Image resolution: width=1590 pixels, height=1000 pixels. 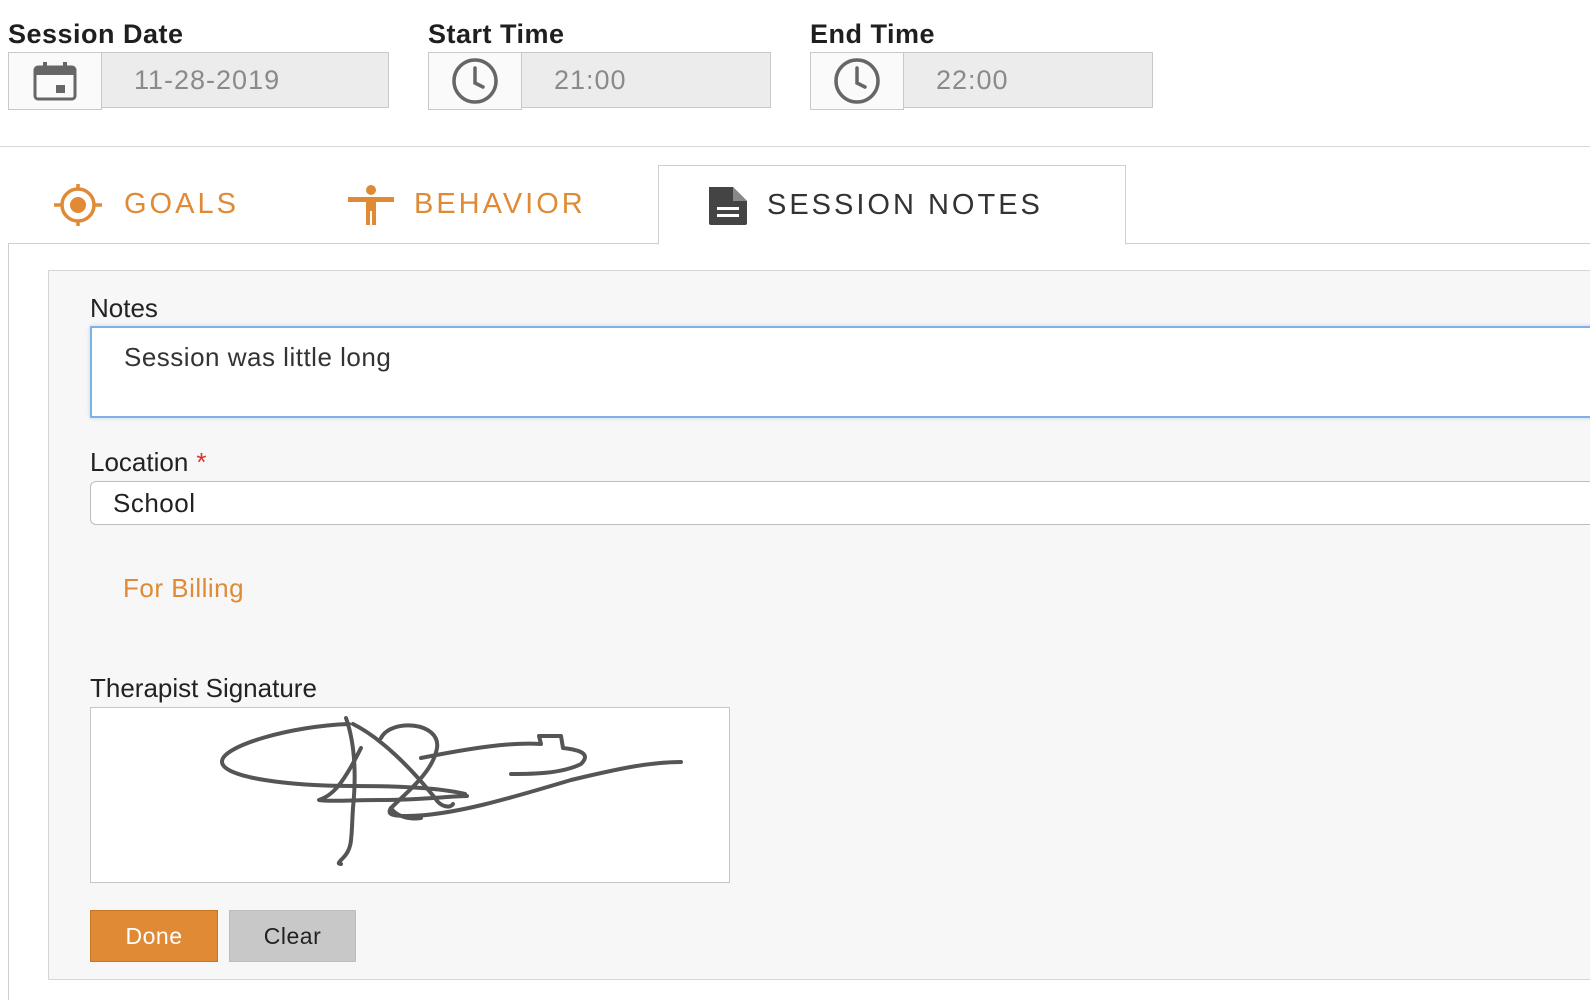 What do you see at coordinates (124, 308) in the screenshot?
I see `notes-label: Notes` at bounding box center [124, 308].